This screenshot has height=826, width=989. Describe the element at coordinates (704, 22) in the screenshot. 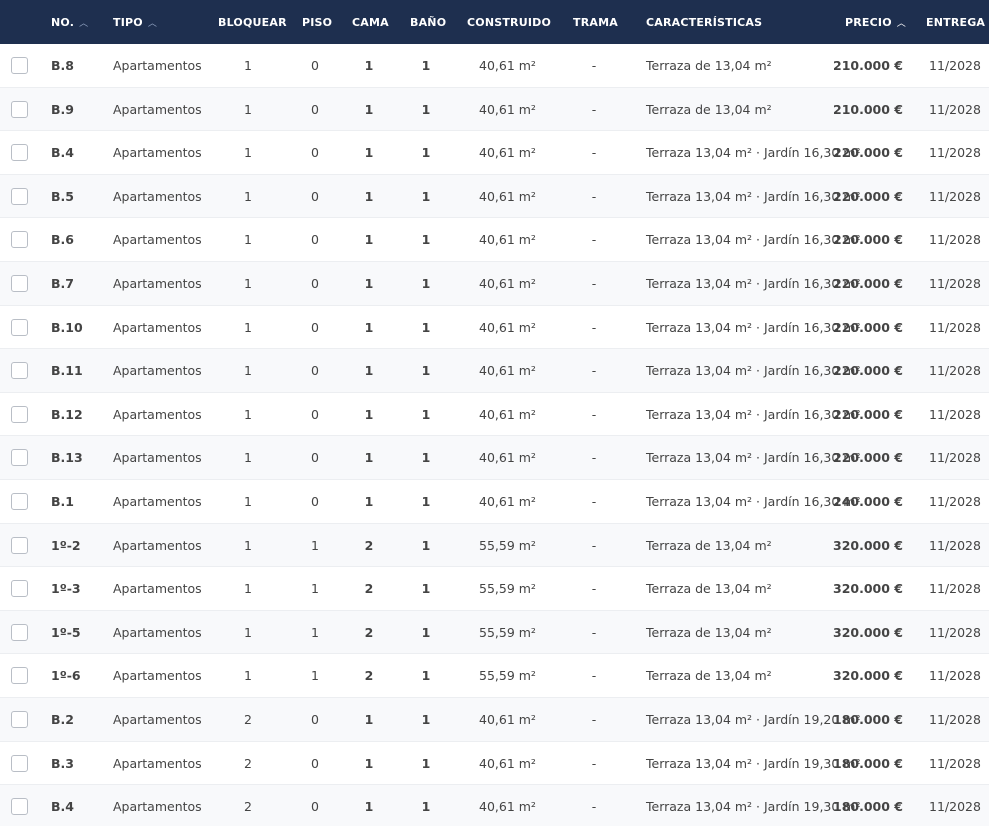

I see `column-header-caracteristicas: CARACTERÍSTICAS` at that location.